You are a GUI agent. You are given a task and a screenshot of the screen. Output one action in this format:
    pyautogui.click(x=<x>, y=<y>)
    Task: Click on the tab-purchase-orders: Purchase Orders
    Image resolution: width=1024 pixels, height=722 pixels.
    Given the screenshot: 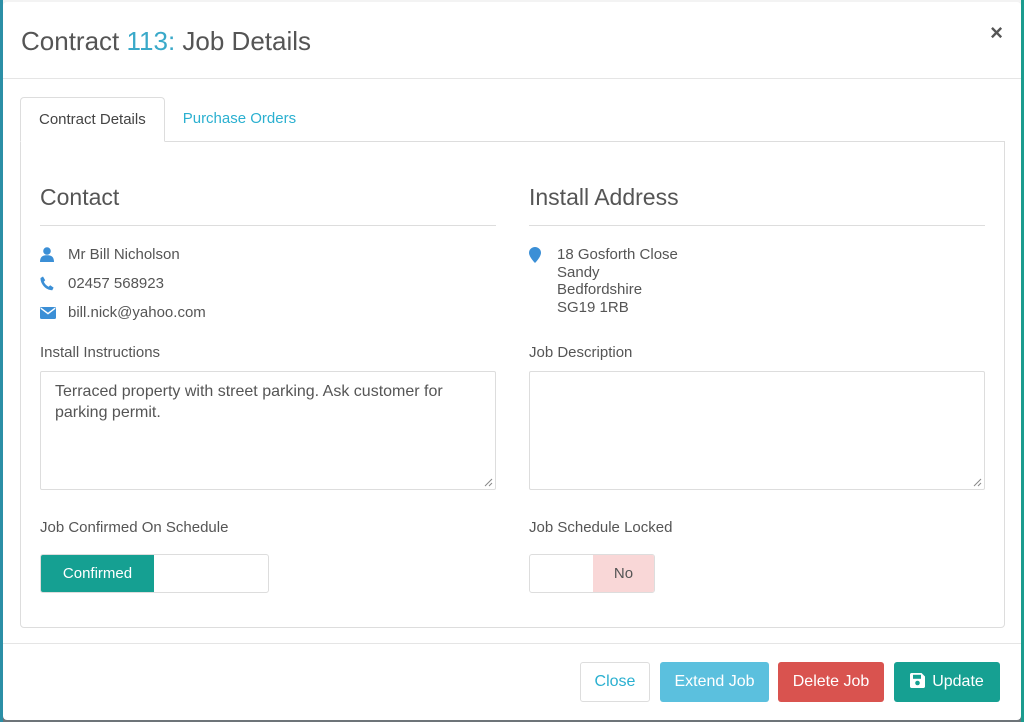 What is the action you would take?
    pyautogui.click(x=239, y=119)
    